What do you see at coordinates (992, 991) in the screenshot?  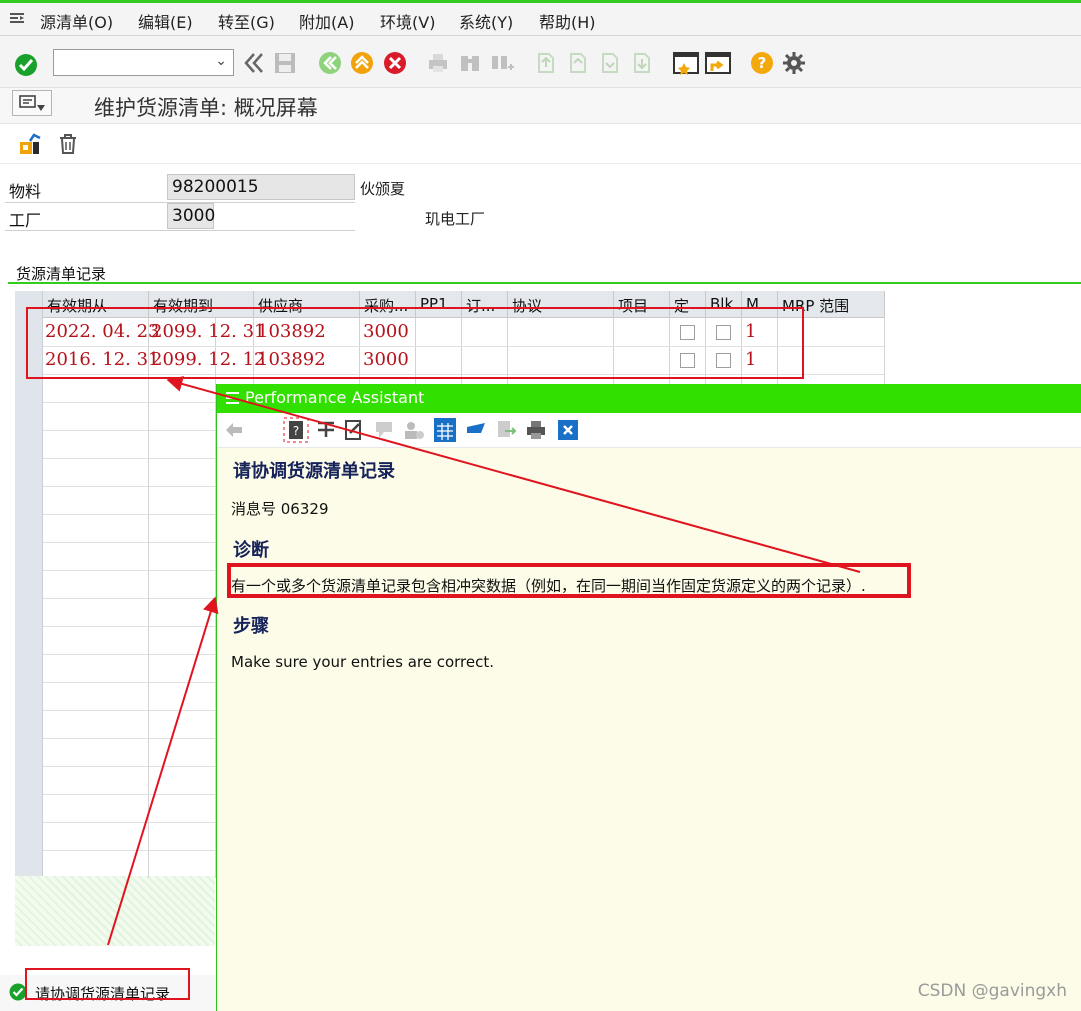 I see `watermark: CSDN @gavingxh` at bounding box center [992, 991].